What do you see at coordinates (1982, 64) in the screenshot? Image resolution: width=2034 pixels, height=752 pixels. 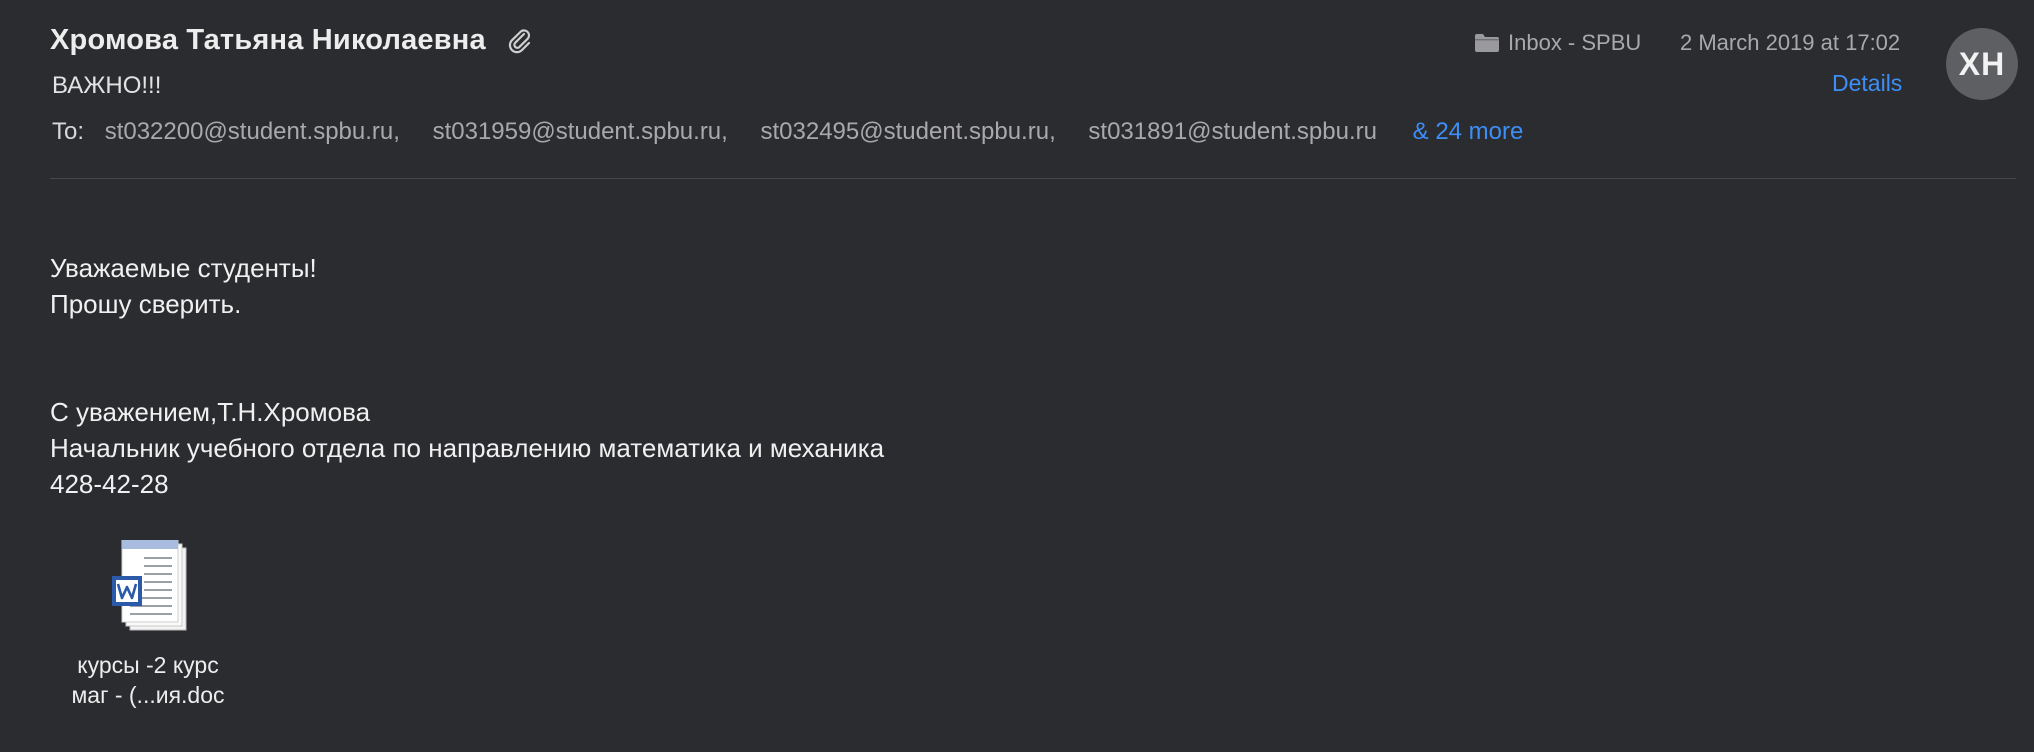 I see `avatar: XH` at bounding box center [1982, 64].